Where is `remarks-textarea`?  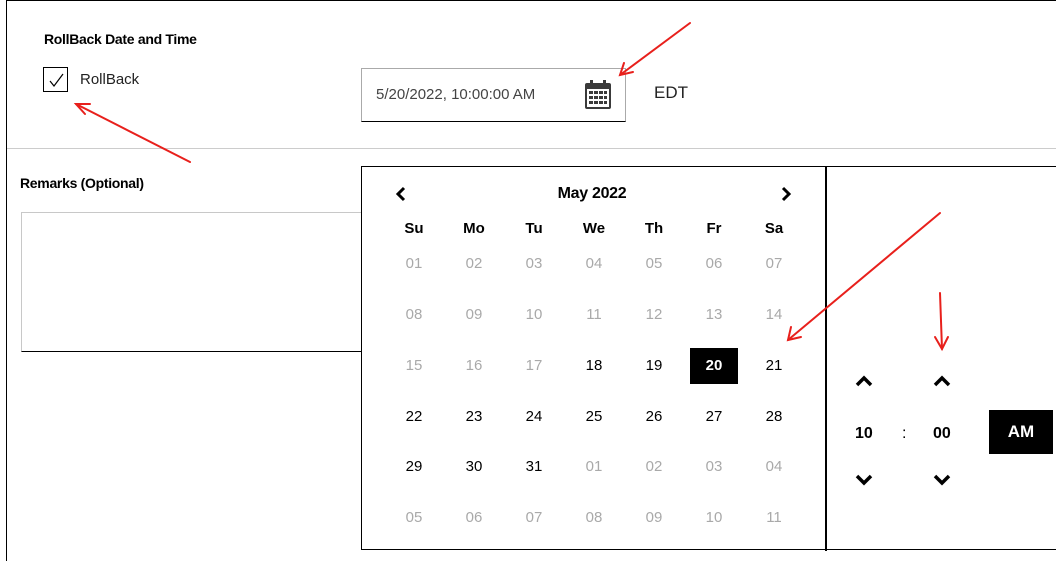 remarks-textarea is located at coordinates (193, 282).